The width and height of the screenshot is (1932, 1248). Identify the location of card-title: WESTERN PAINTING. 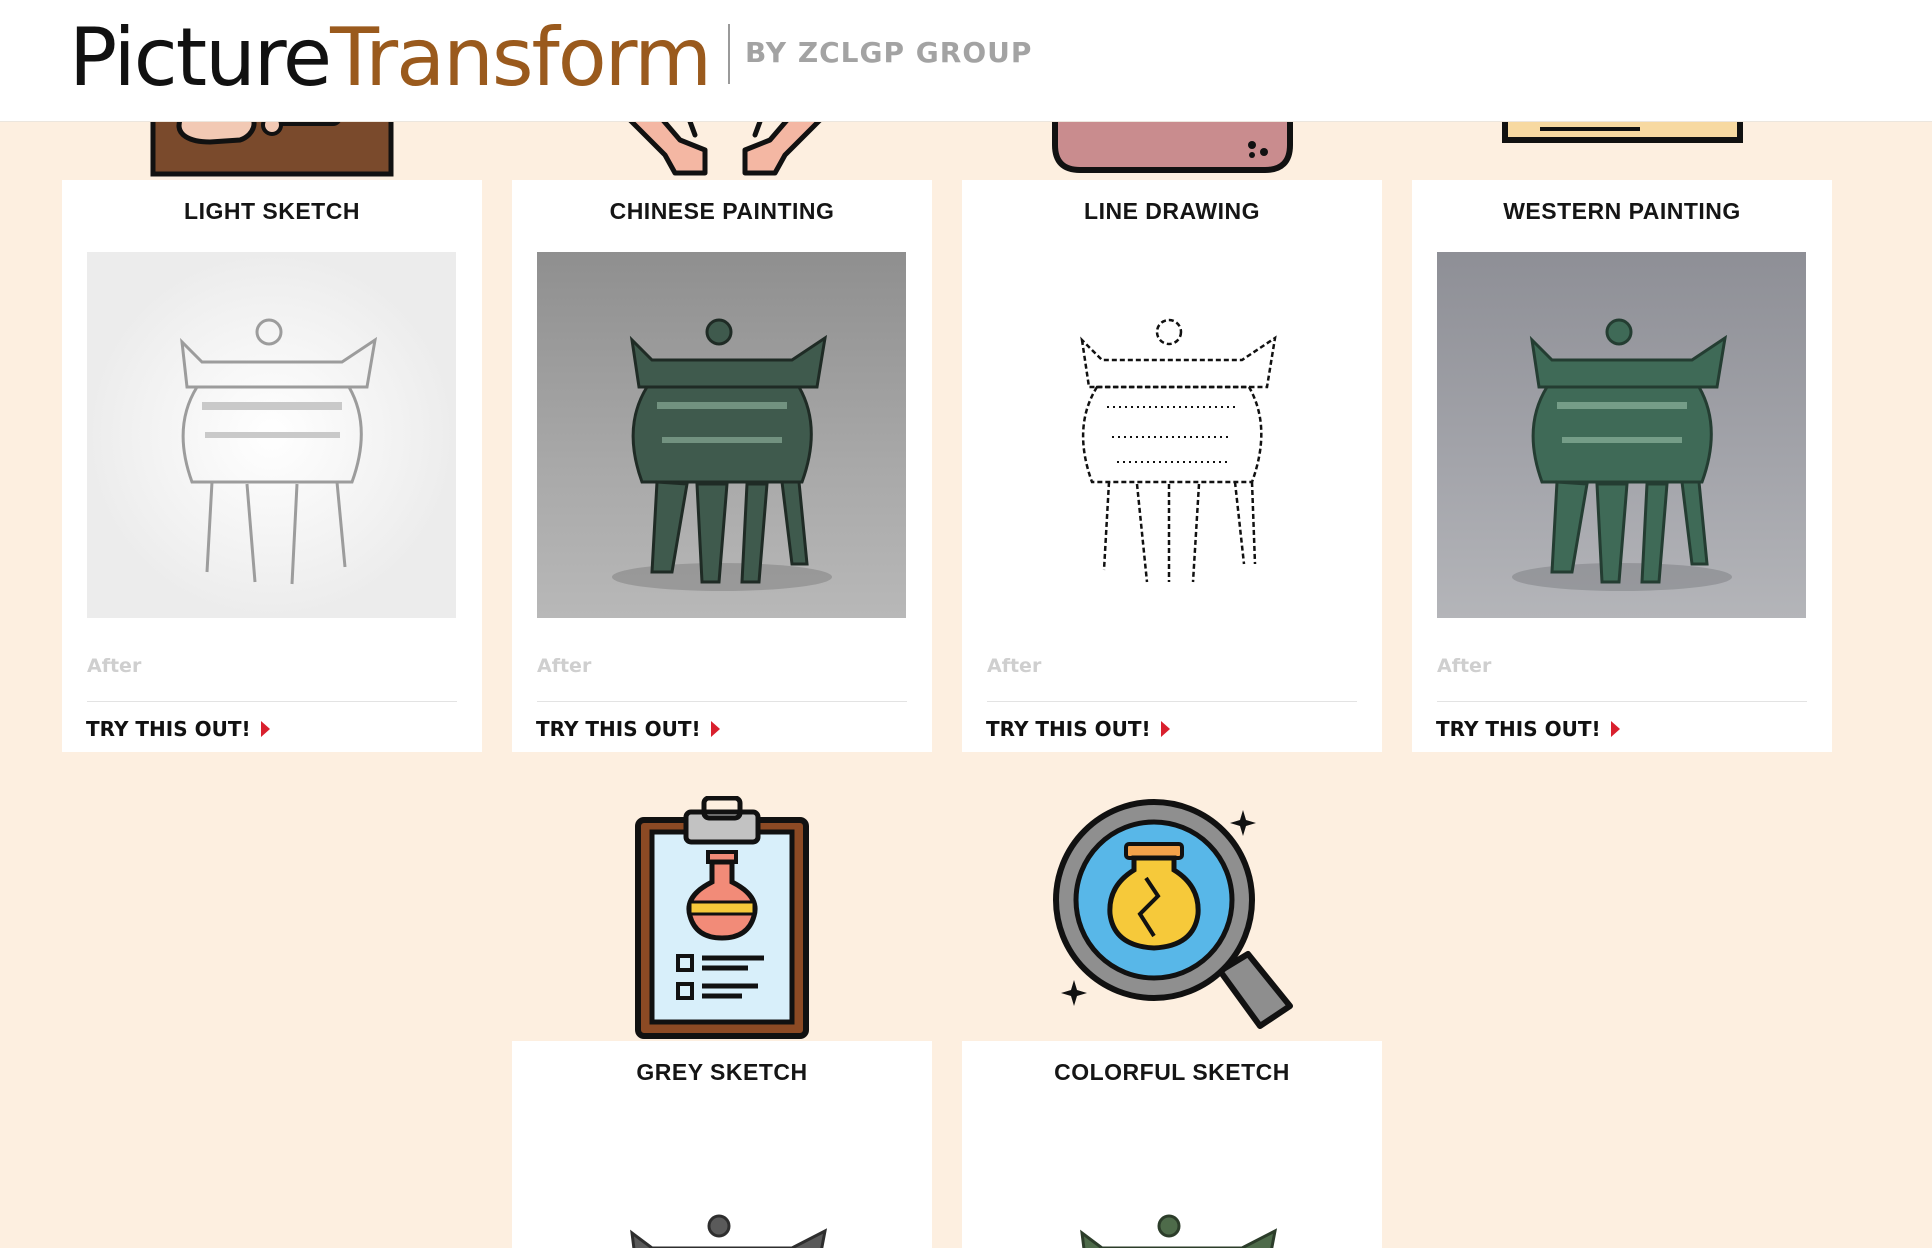
(1622, 211).